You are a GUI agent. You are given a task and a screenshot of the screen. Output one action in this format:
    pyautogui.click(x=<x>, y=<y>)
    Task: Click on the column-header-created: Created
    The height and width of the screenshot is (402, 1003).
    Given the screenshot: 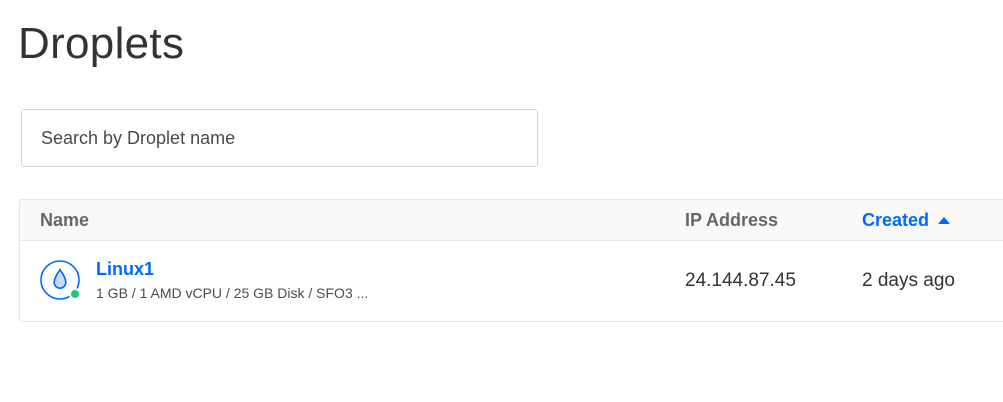 What is the action you would take?
    pyautogui.click(x=906, y=220)
    